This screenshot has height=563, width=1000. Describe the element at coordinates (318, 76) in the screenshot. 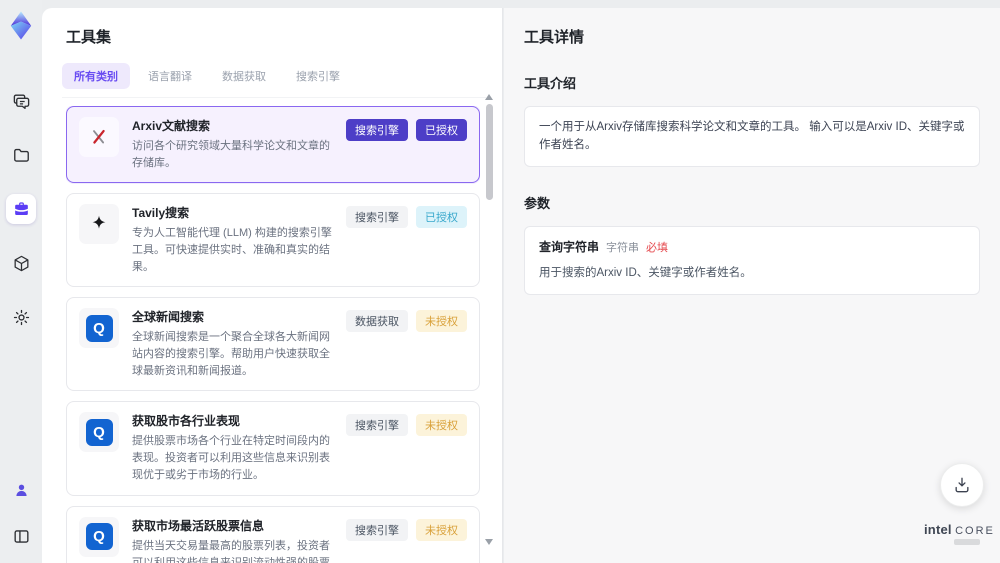

I see `tab-search-engine: 搜索引擎` at that location.